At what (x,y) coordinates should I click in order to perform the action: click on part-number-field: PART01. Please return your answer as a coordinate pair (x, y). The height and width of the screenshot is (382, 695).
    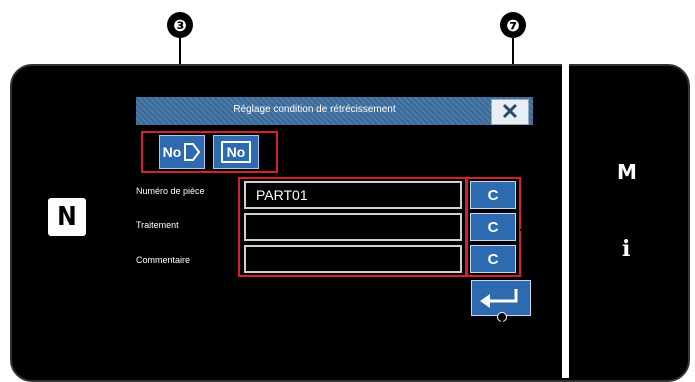
    Looking at the image, I should click on (353, 195).